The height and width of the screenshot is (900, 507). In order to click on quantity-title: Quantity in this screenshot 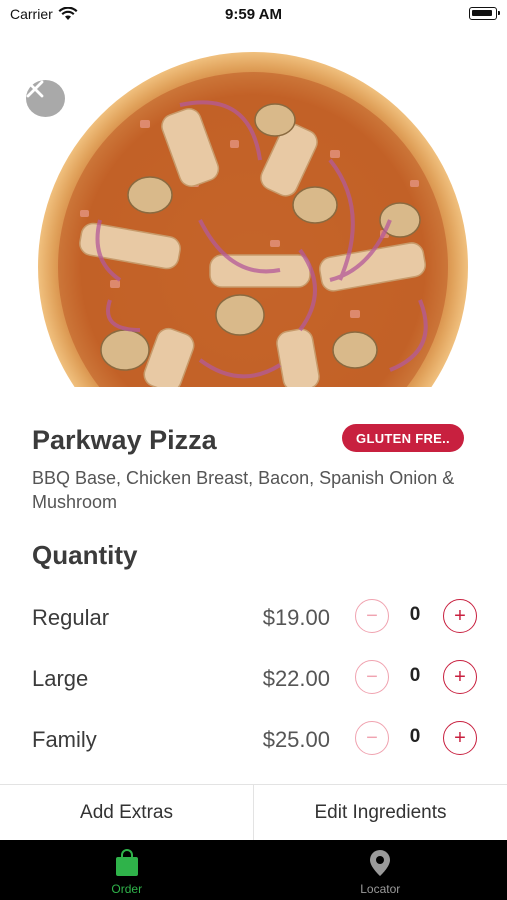, I will do `click(85, 555)`.